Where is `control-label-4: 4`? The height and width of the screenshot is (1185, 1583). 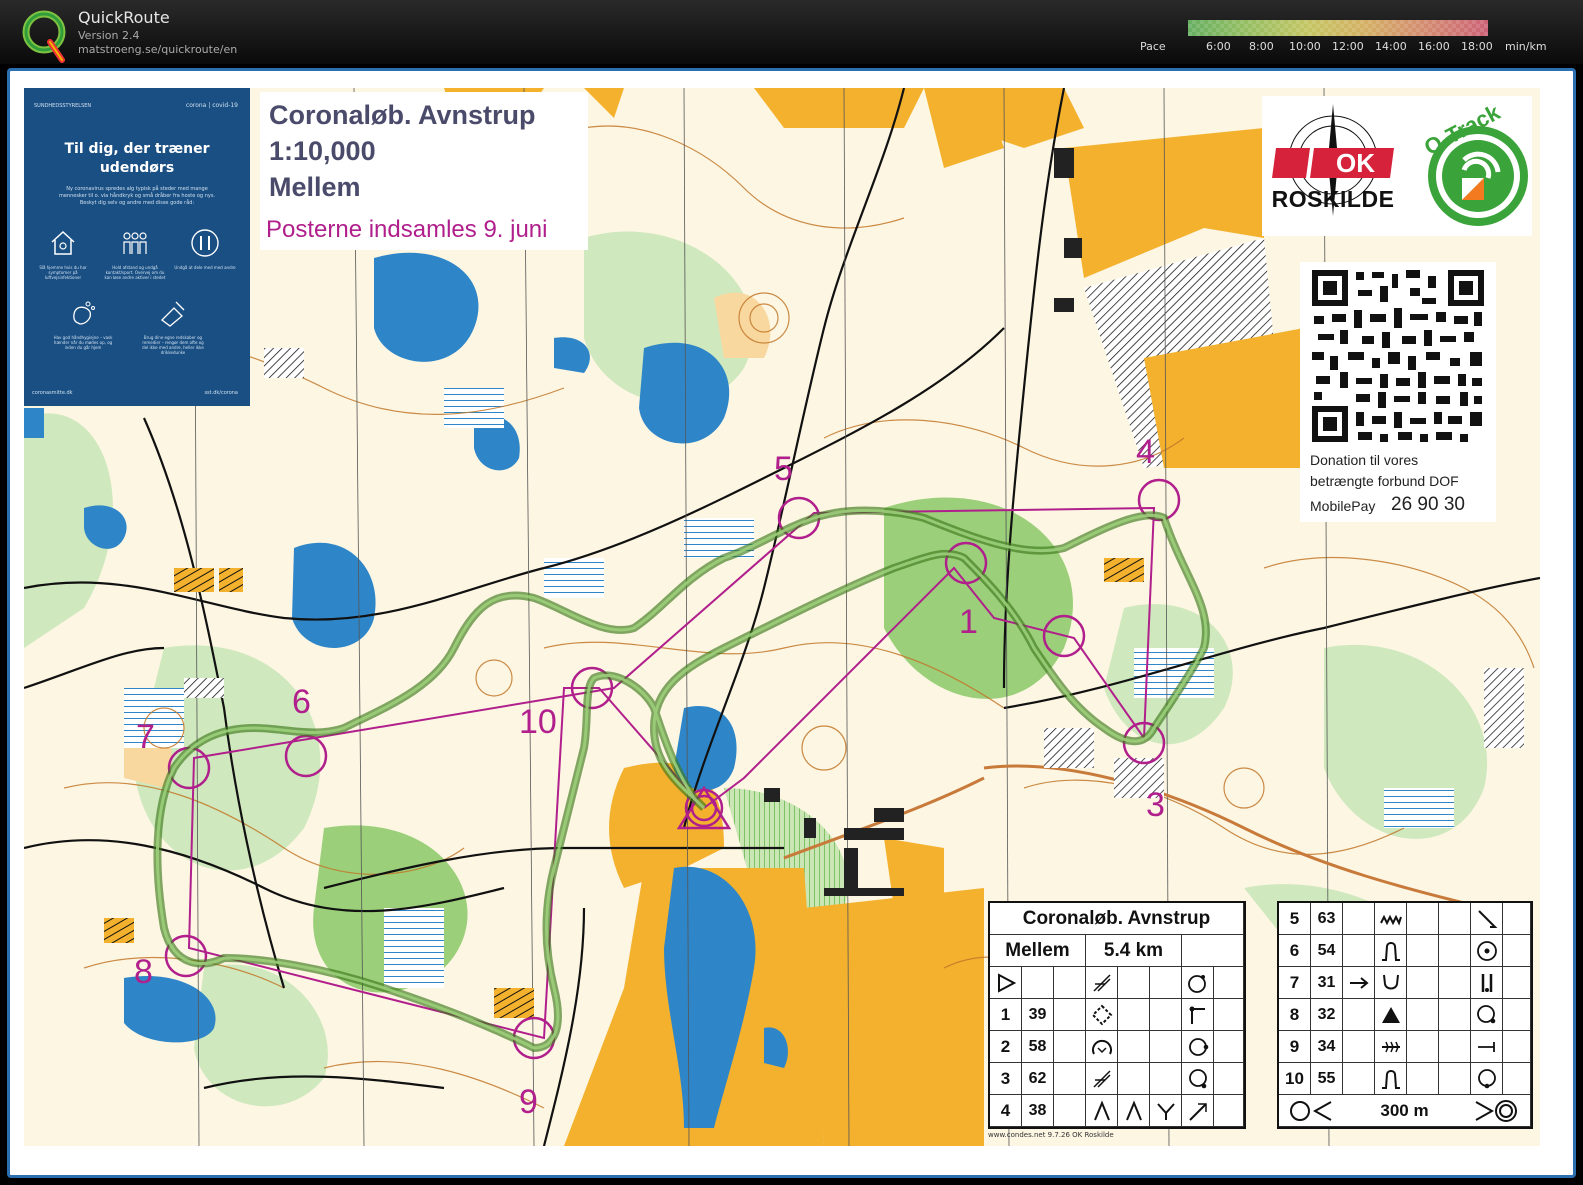 control-label-4: 4 is located at coordinates (1145, 452).